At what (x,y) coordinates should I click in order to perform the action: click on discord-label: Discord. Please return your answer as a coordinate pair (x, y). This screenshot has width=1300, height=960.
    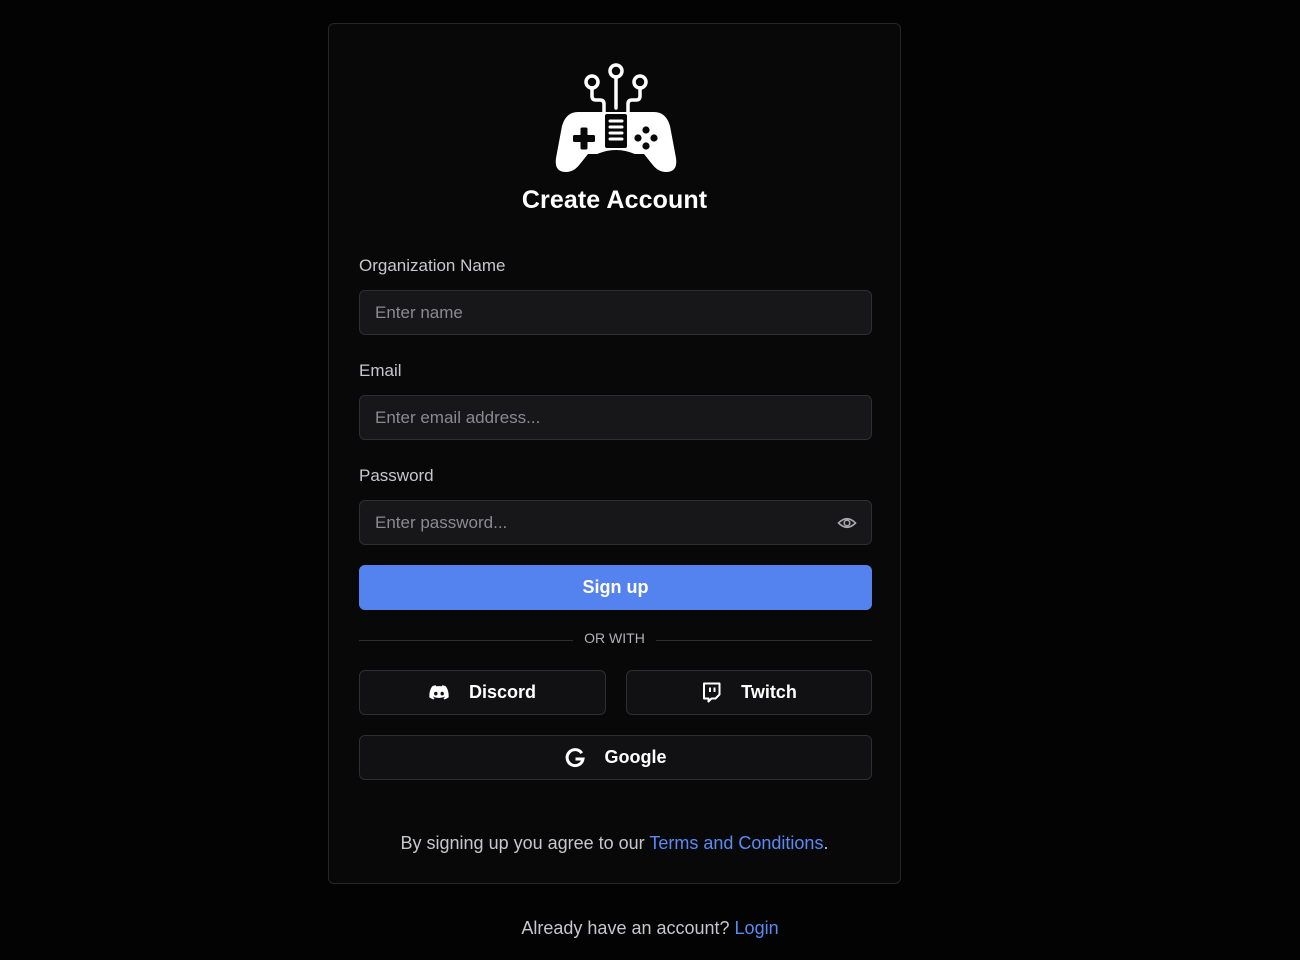
    Looking at the image, I should click on (502, 692).